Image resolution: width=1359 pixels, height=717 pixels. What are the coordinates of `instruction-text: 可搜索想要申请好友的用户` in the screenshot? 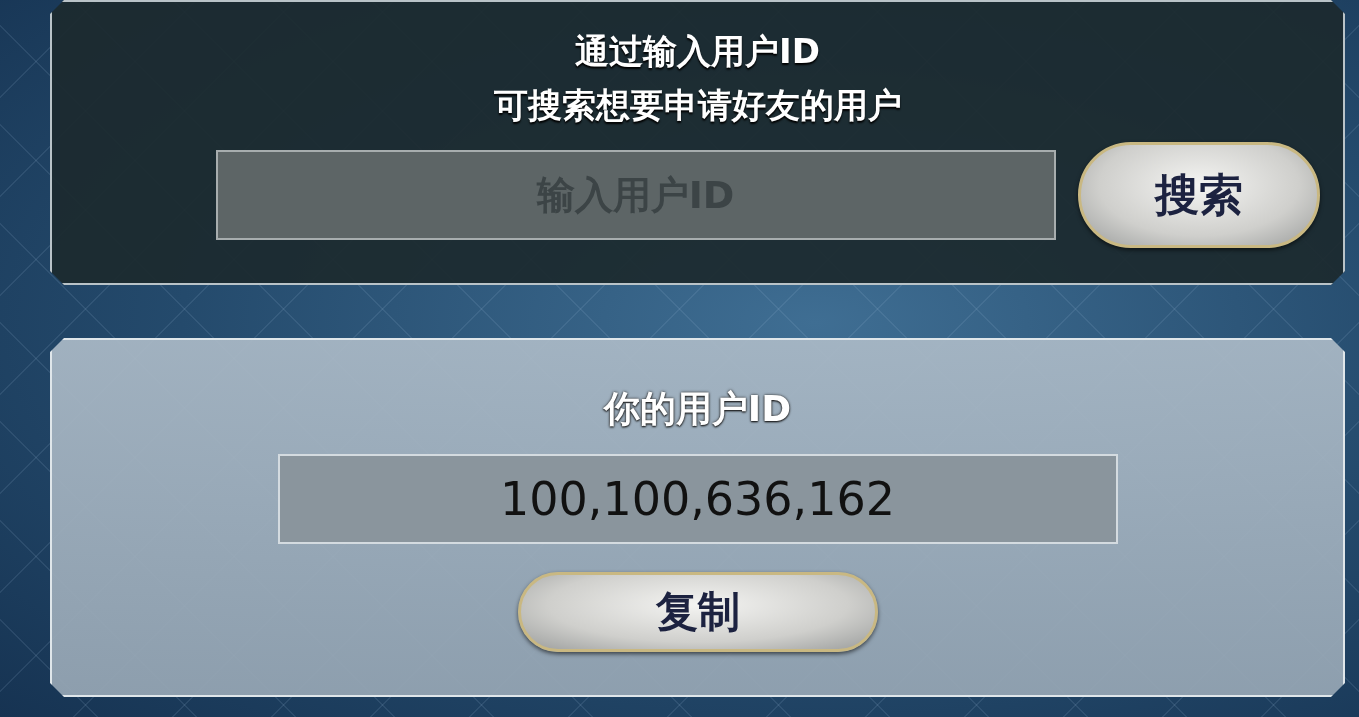 It's located at (697, 105).